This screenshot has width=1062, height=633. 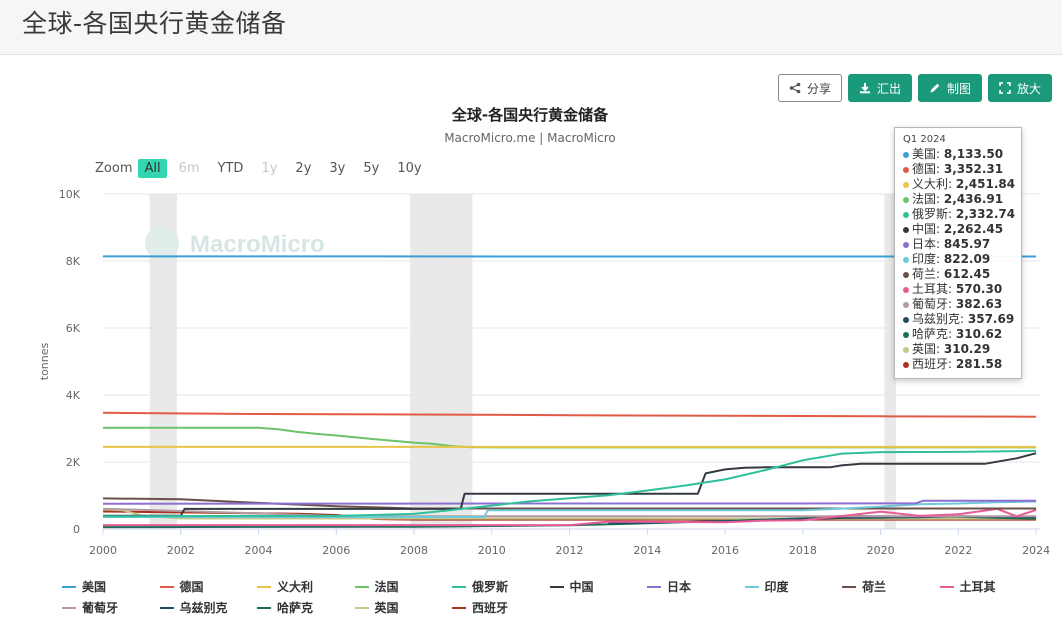 What do you see at coordinates (44, 361) in the screenshot?
I see `y-axis-label: tonnes` at bounding box center [44, 361].